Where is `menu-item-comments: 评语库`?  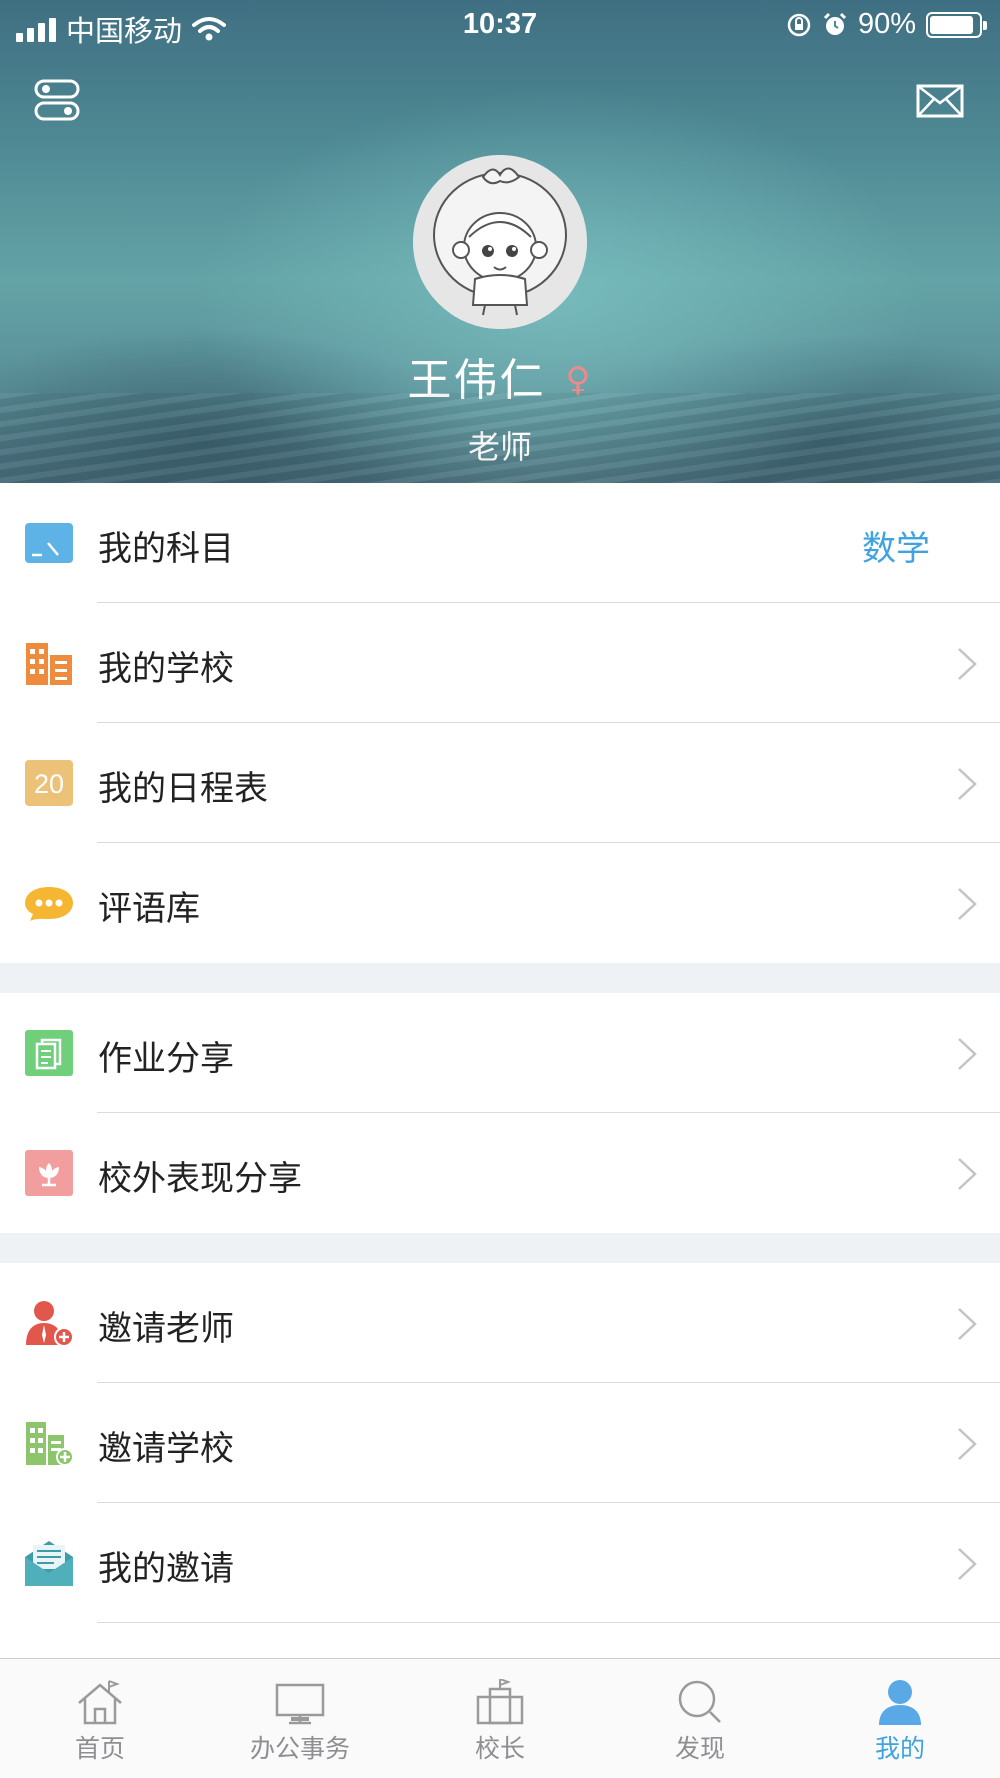 menu-item-comments: 评语库 is located at coordinates (500, 903).